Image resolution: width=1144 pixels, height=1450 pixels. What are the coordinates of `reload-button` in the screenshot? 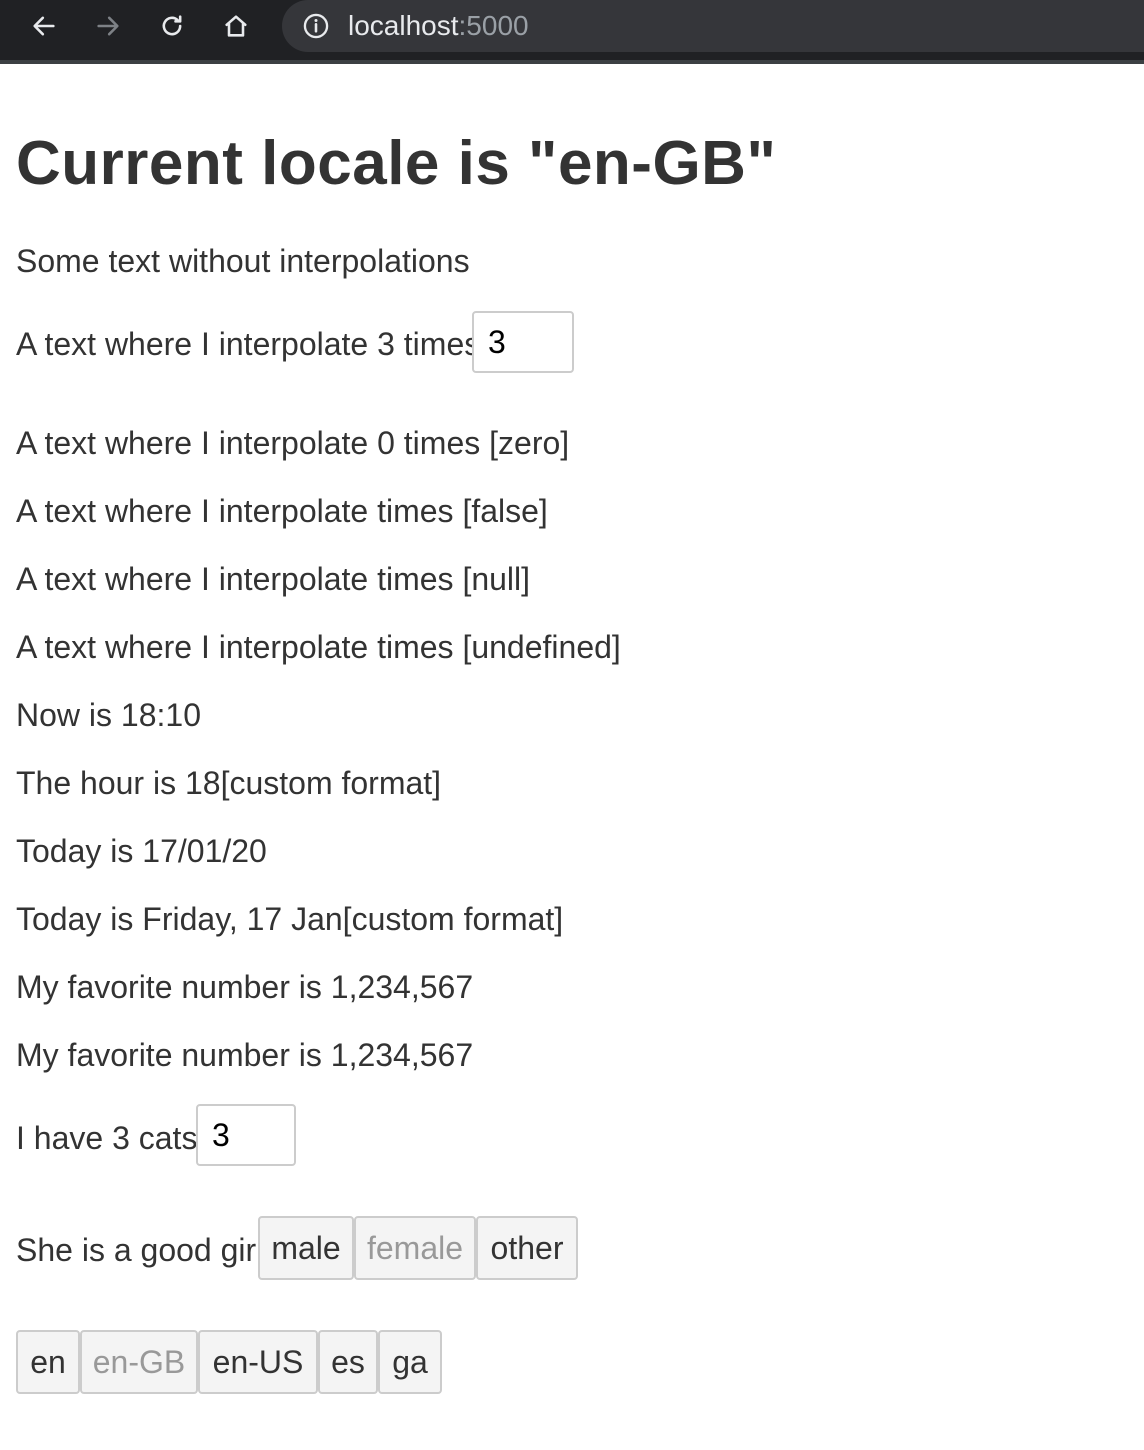 It's located at (172, 26).